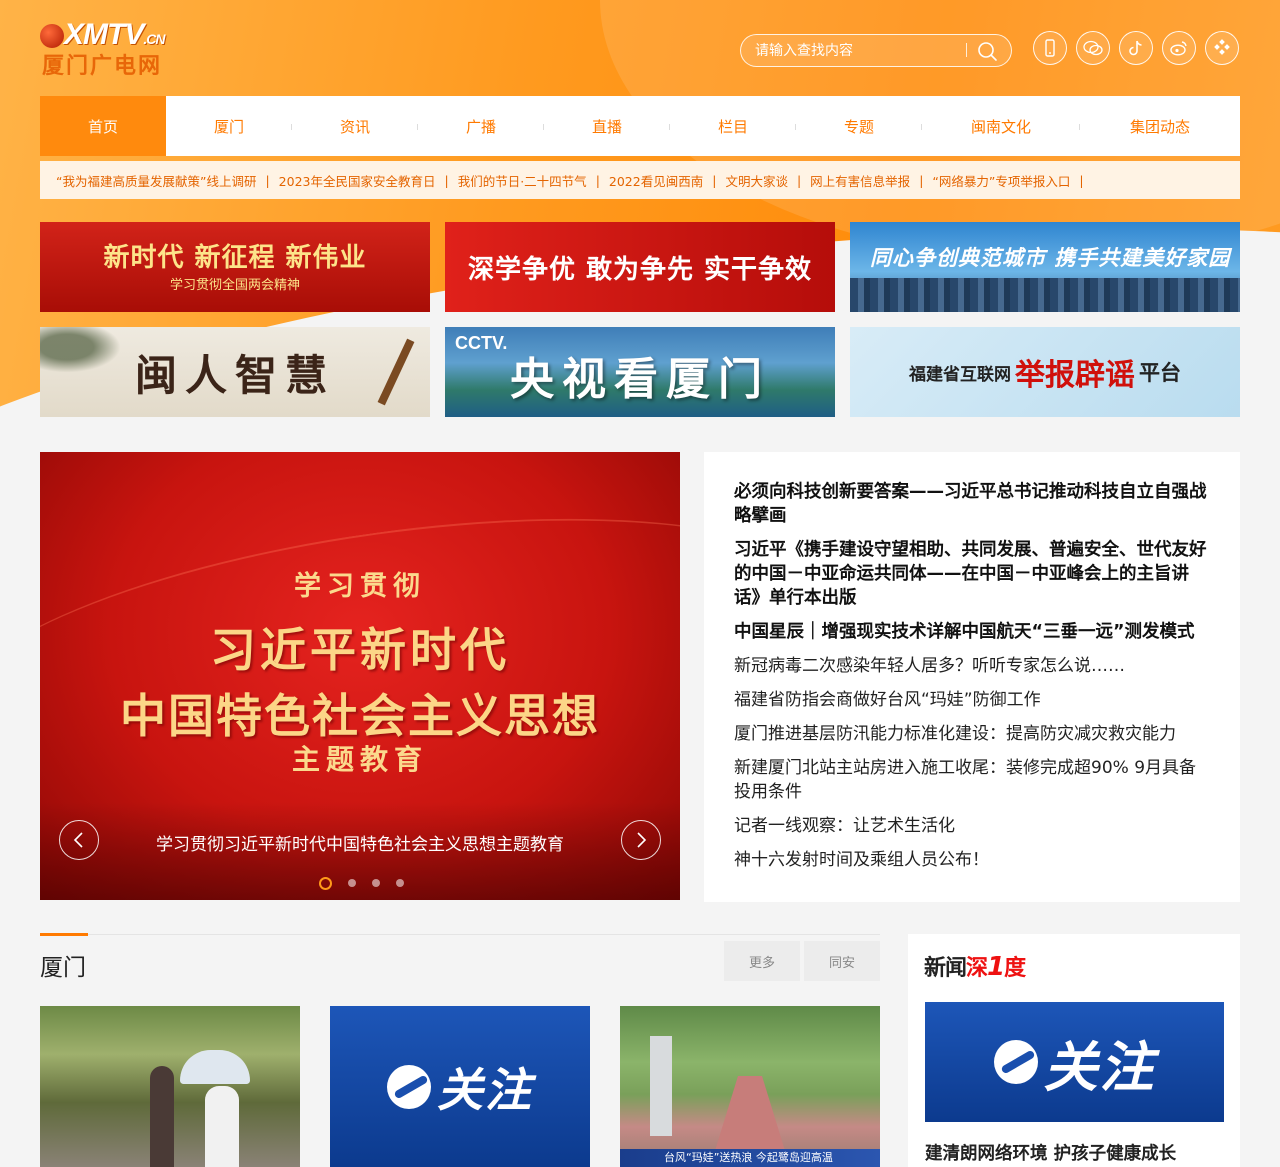  I want to click on news-item: 新建厦门北站主站房进入施工收尾：装修完成超90% 9月具备投用条件, so click(972, 780).